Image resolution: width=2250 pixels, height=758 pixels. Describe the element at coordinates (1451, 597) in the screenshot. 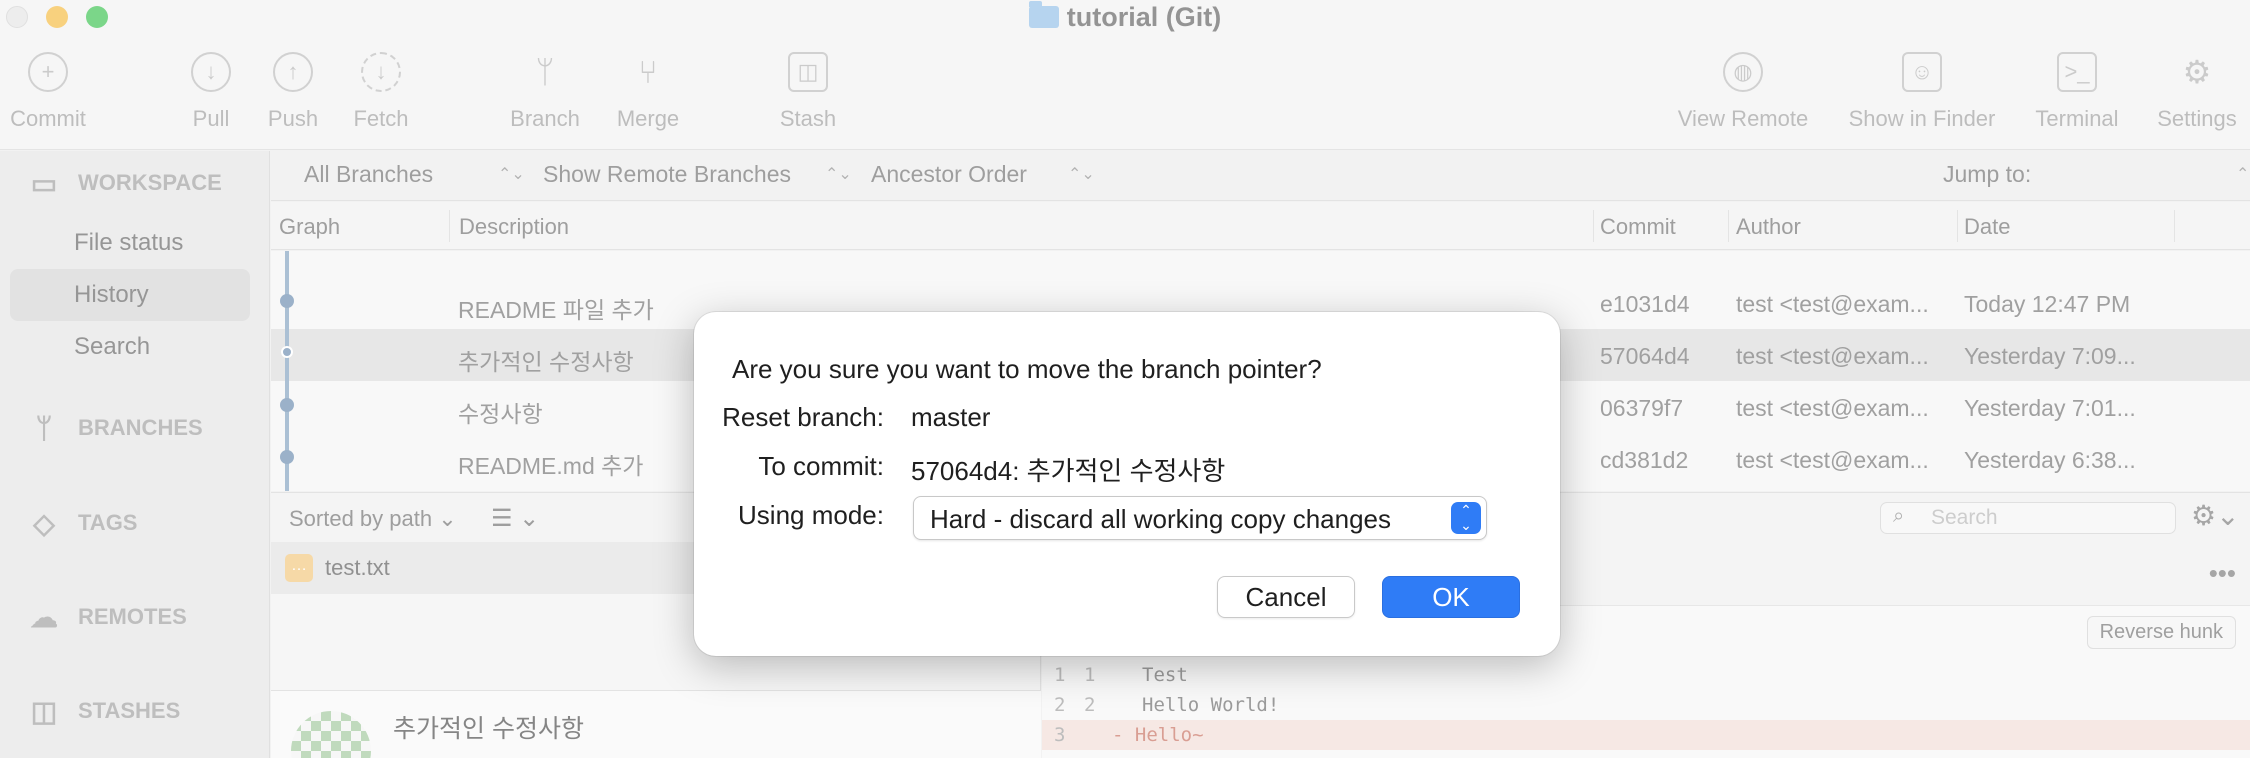

I see `ok-button: OK` at that location.